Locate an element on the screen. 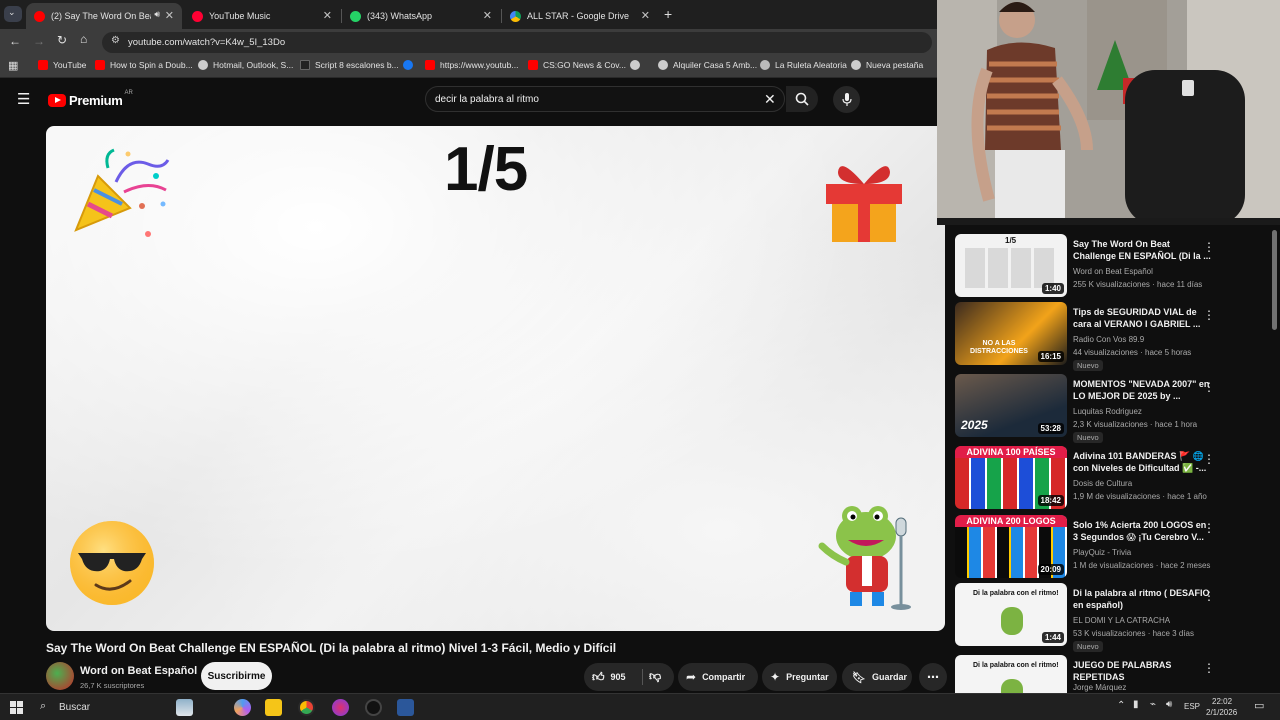  tab-youtube-video: (2) Say The Word On Beat C 🔊︎ ✕ is located at coordinates (104, 16).